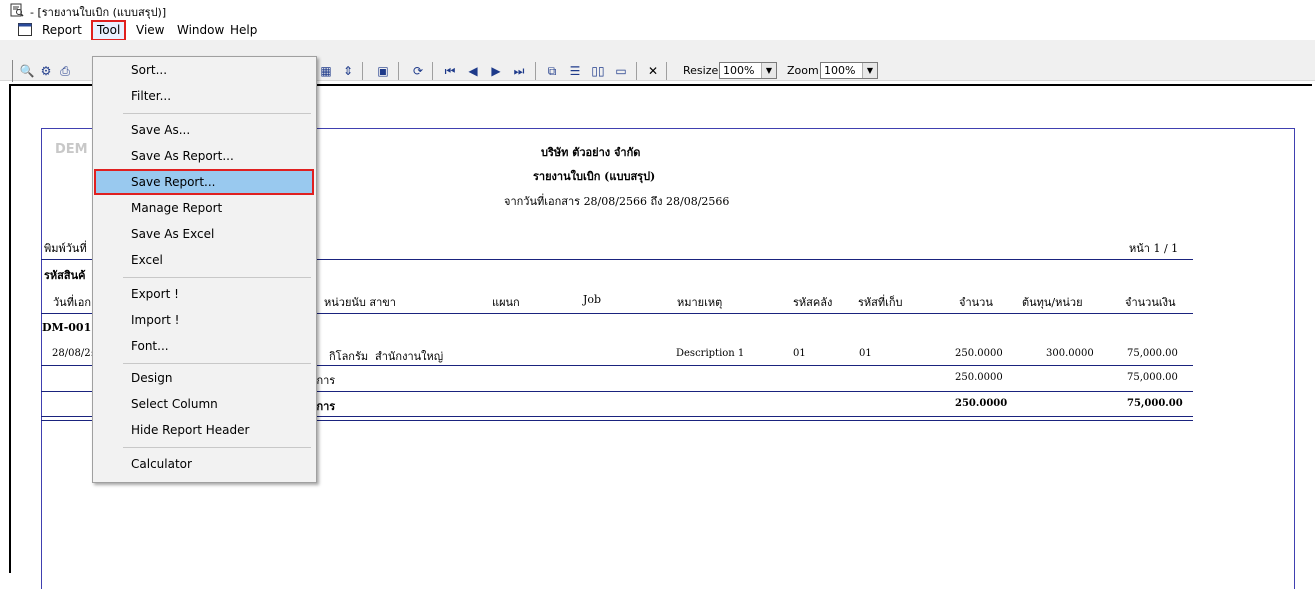 The height and width of the screenshot is (589, 1315). Describe the element at coordinates (349, 356) in the screenshot. I see `row-unit: กิโลกรัม` at that location.